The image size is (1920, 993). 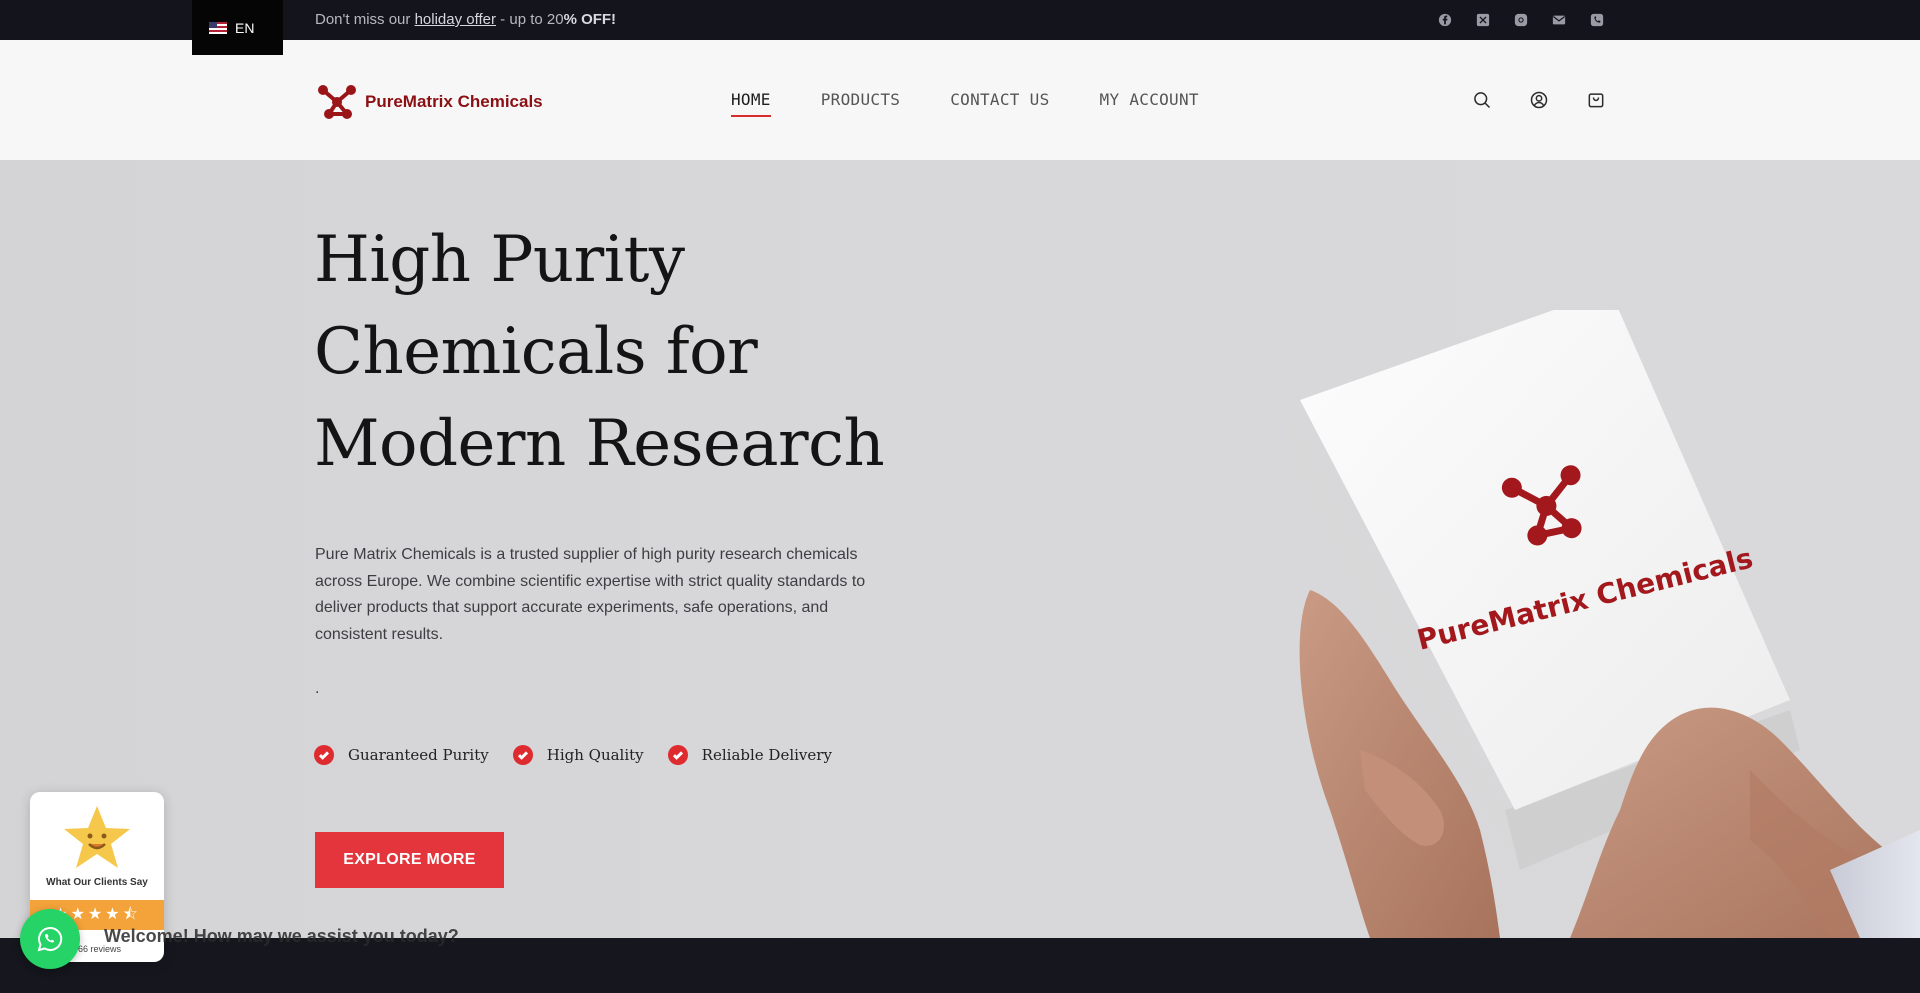 What do you see at coordinates (97, 837) in the screenshot?
I see `smiling-star-icon` at bounding box center [97, 837].